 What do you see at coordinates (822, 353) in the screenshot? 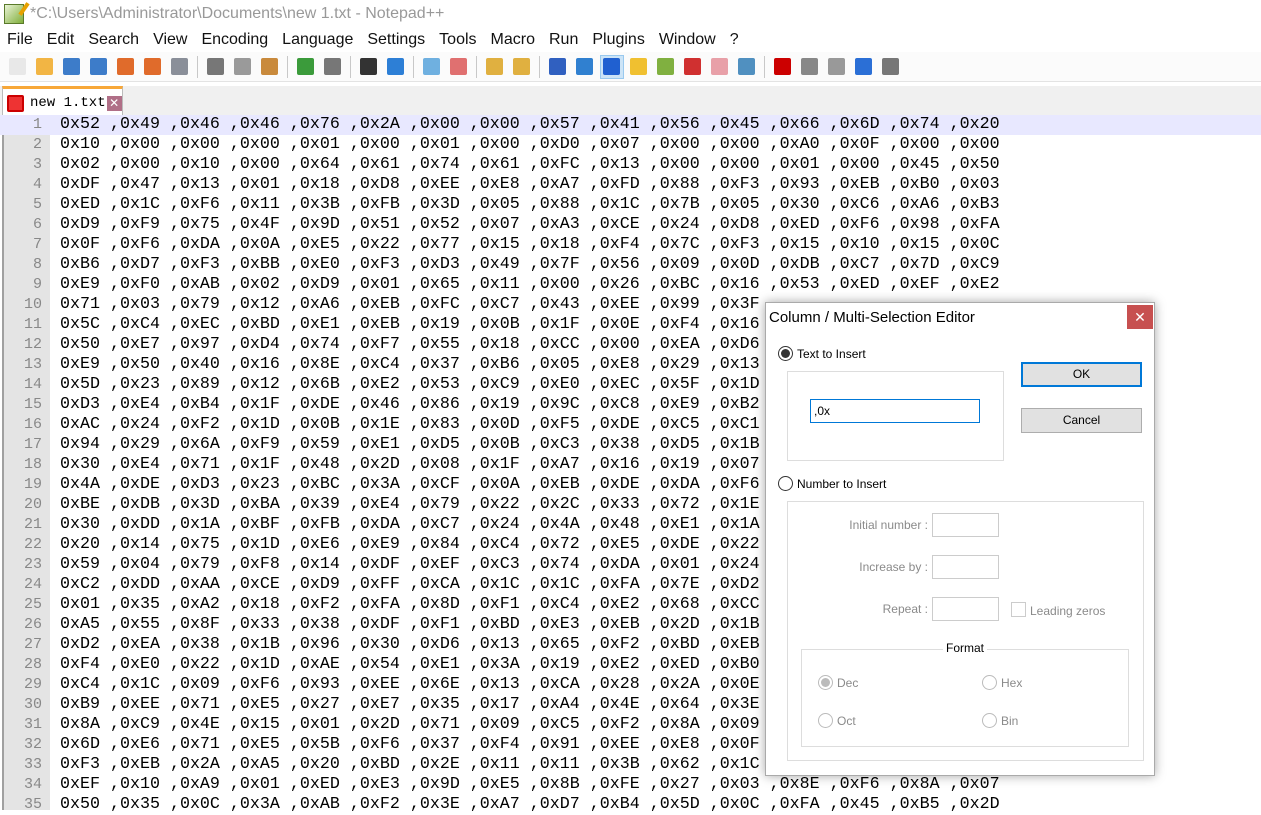
I see `text-to-insert-radio: Text to Insert` at bounding box center [822, 353].